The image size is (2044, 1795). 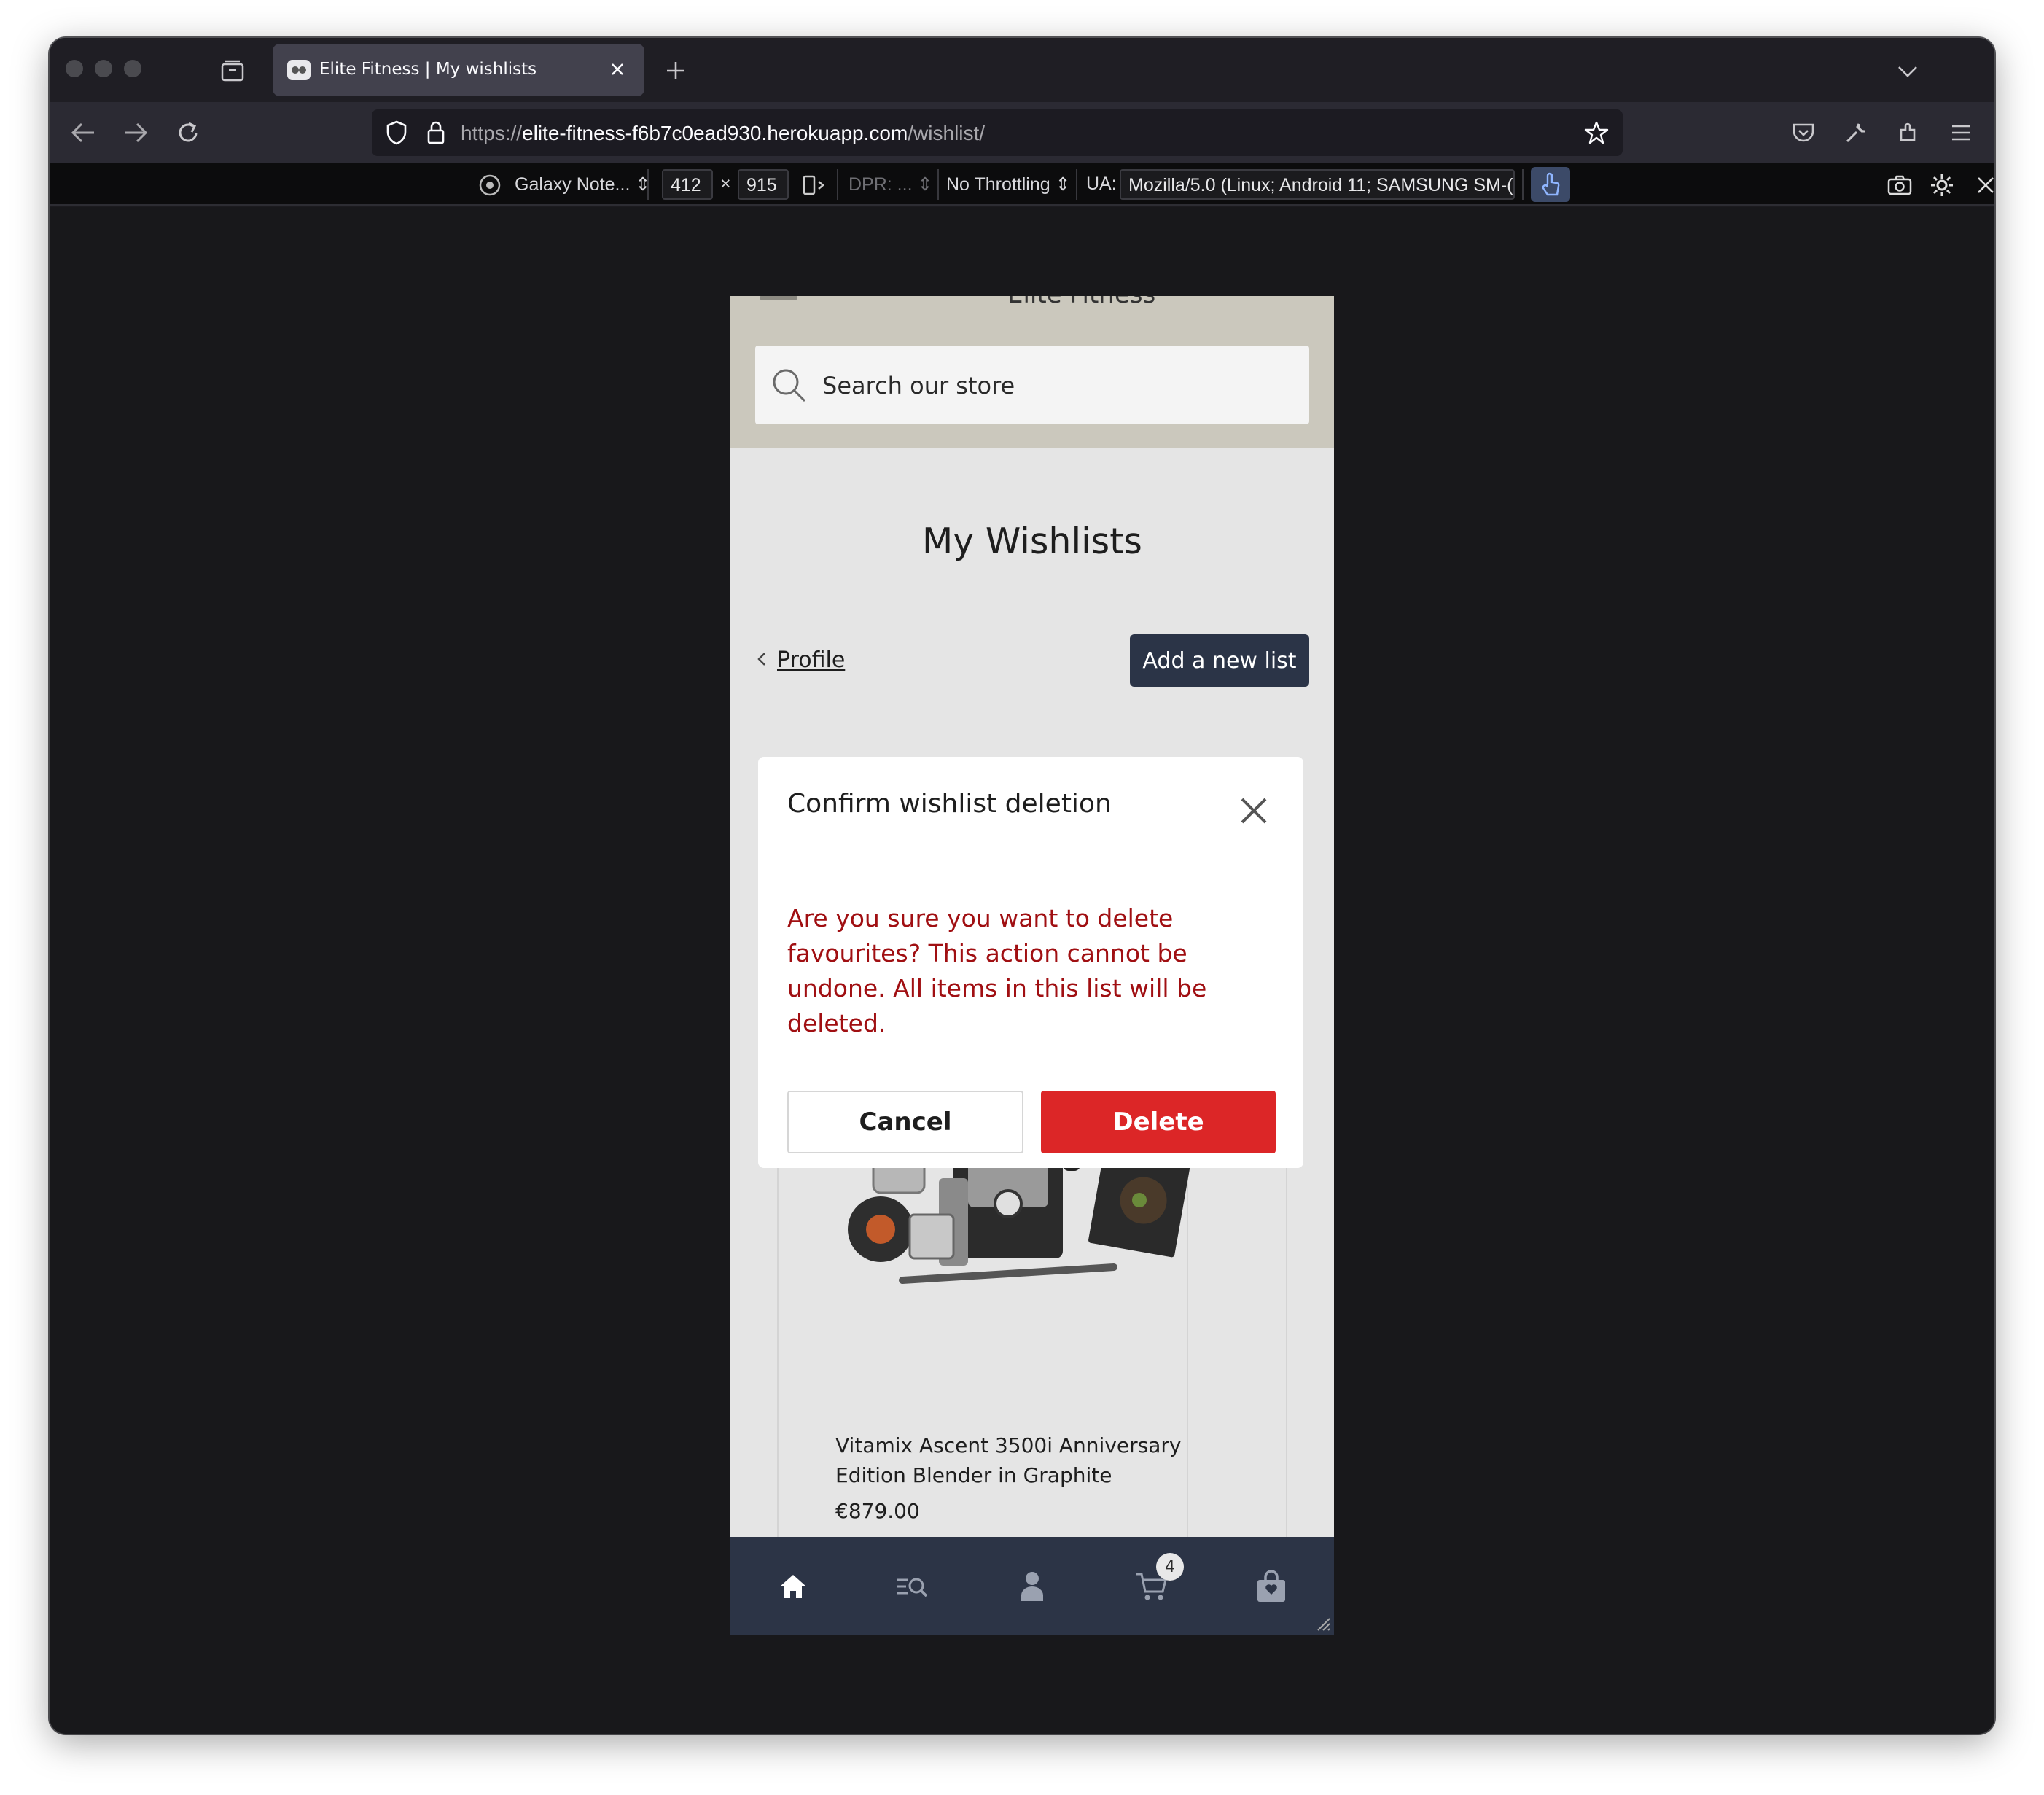 What do you see at coordinates (1271, 1587) in the screenshot?
I see `bag-icon` at bounding box center [1271, 1587].